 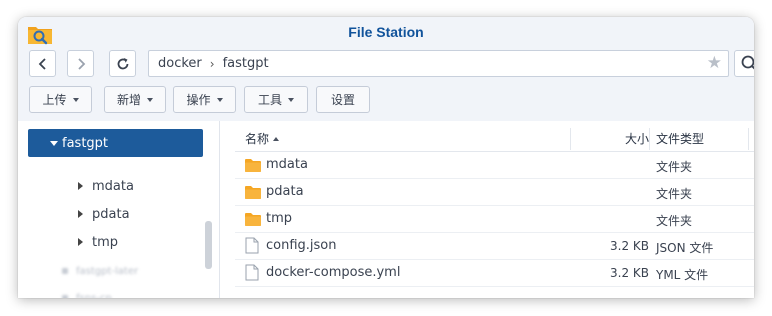 What do you see at coordinates (269, 100) in the screenshot?
I see `tools-label: 工具` at bounding box center [269, 100].